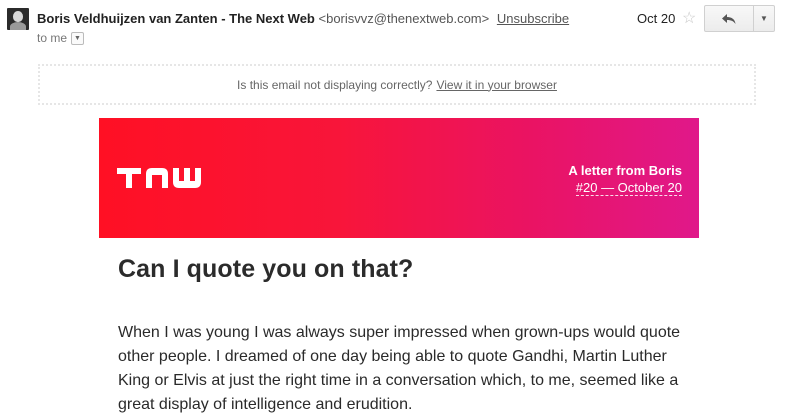 This screenshot has height=417, width=791. Describe the element at coordinates (335, 84) in the screenshot. I see `notice-text: Is this email not displaying correctly?` at that location.